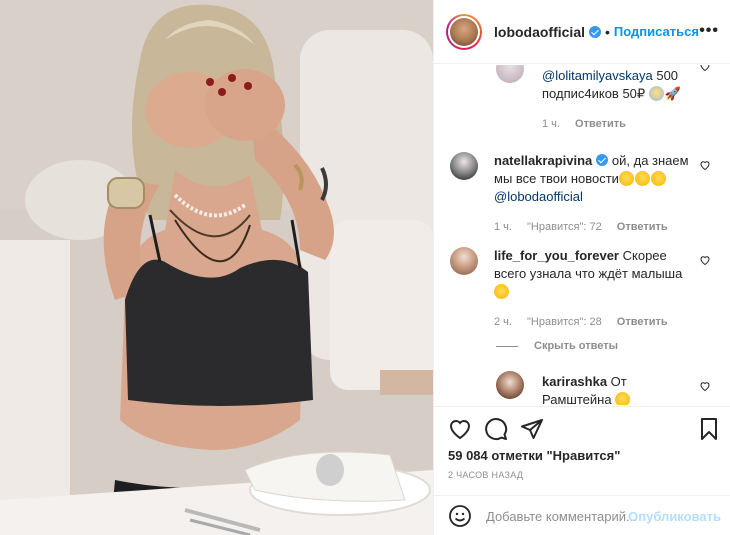  I want to click on publish-button: Опубликовать, so click(674, 516).